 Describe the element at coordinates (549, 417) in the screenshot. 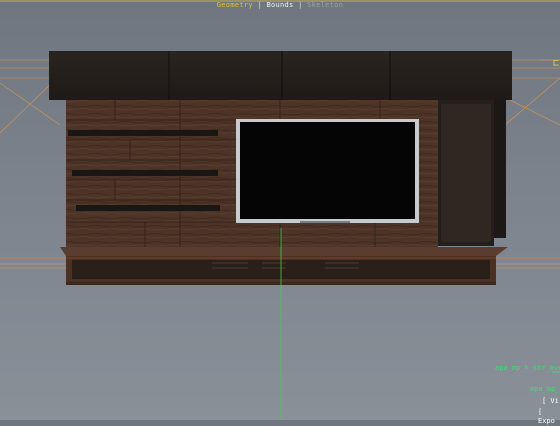

I see `export-button: [ Expo` at that location.